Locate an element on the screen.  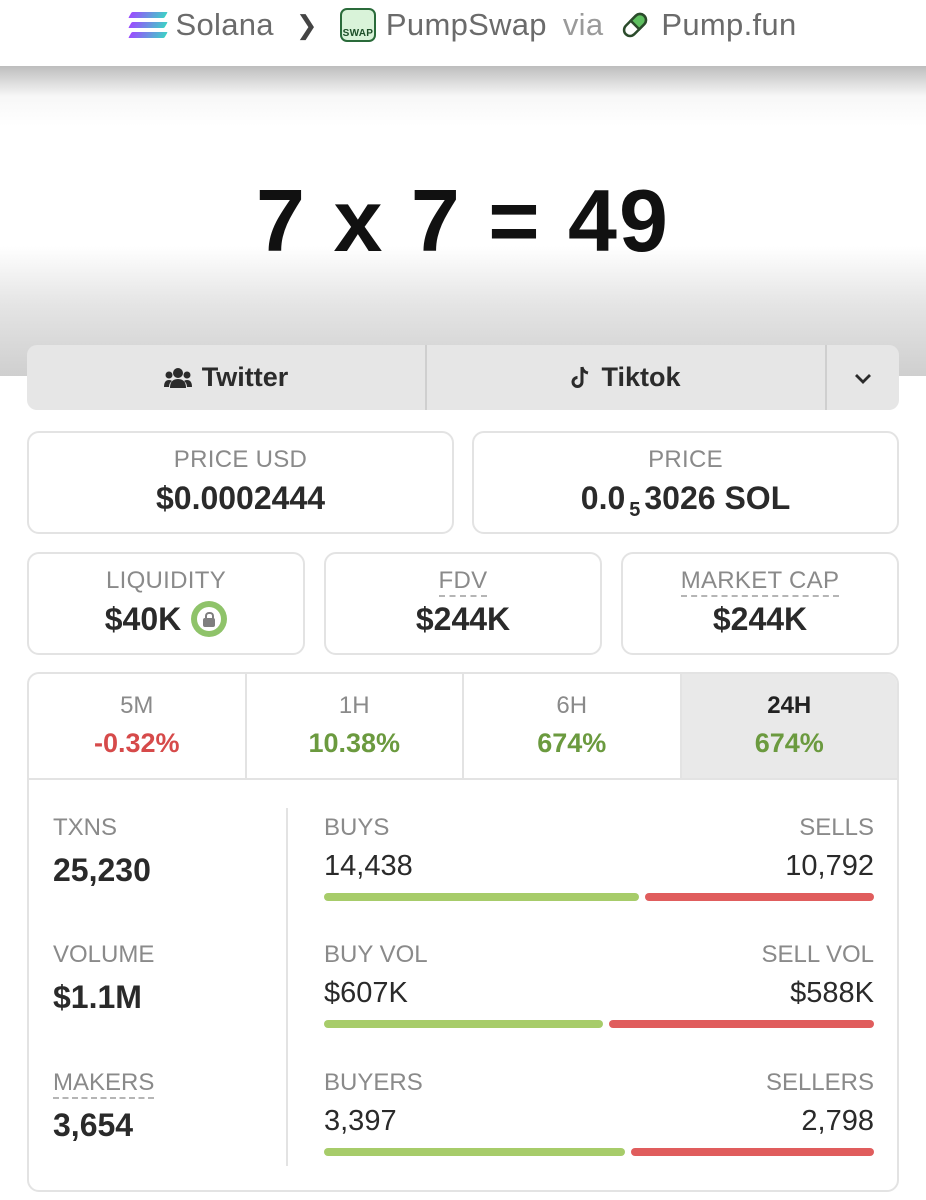
txns-stat: TXNS 25,230 is located at coordinates (102, 851).